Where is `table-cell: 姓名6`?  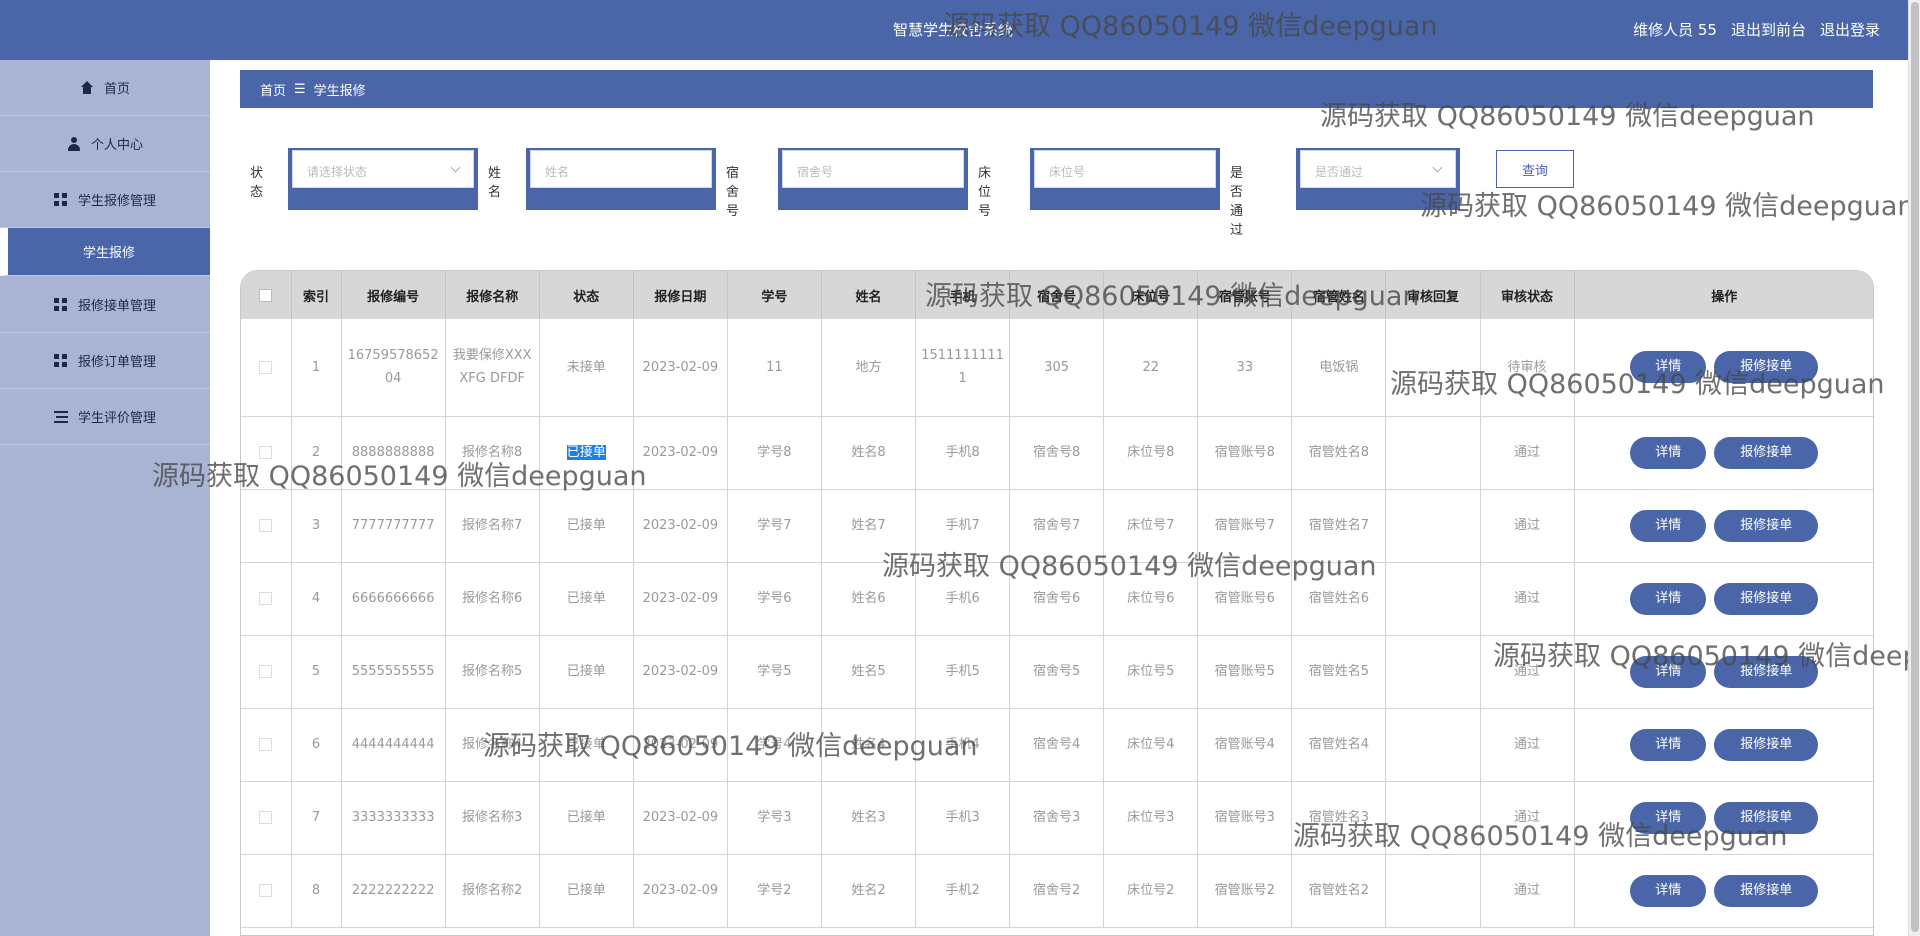
table-cell: 姓名6 is located at coordinates (869, 599).